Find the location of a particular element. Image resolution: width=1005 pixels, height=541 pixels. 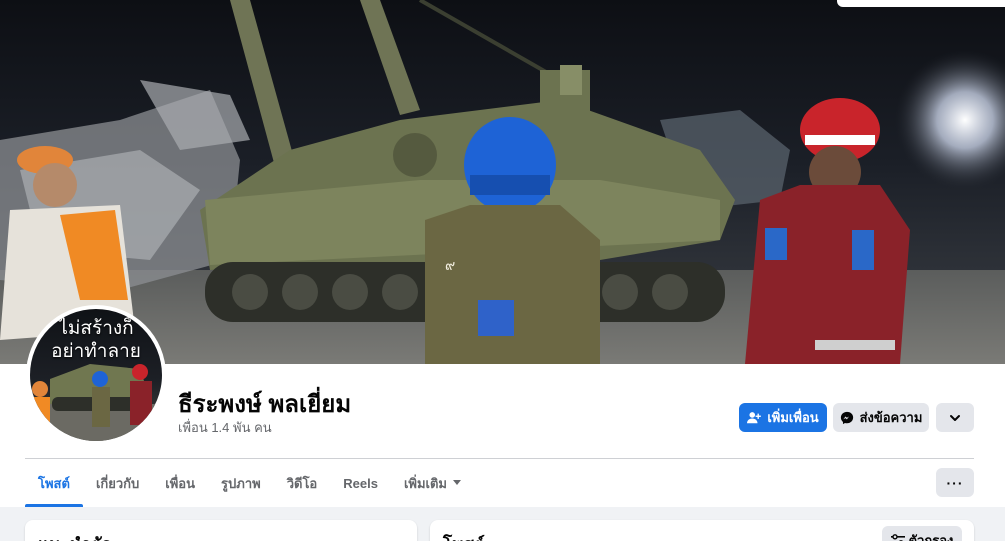

tab-label: รูปภาพ is located at coordinates (241, 483).